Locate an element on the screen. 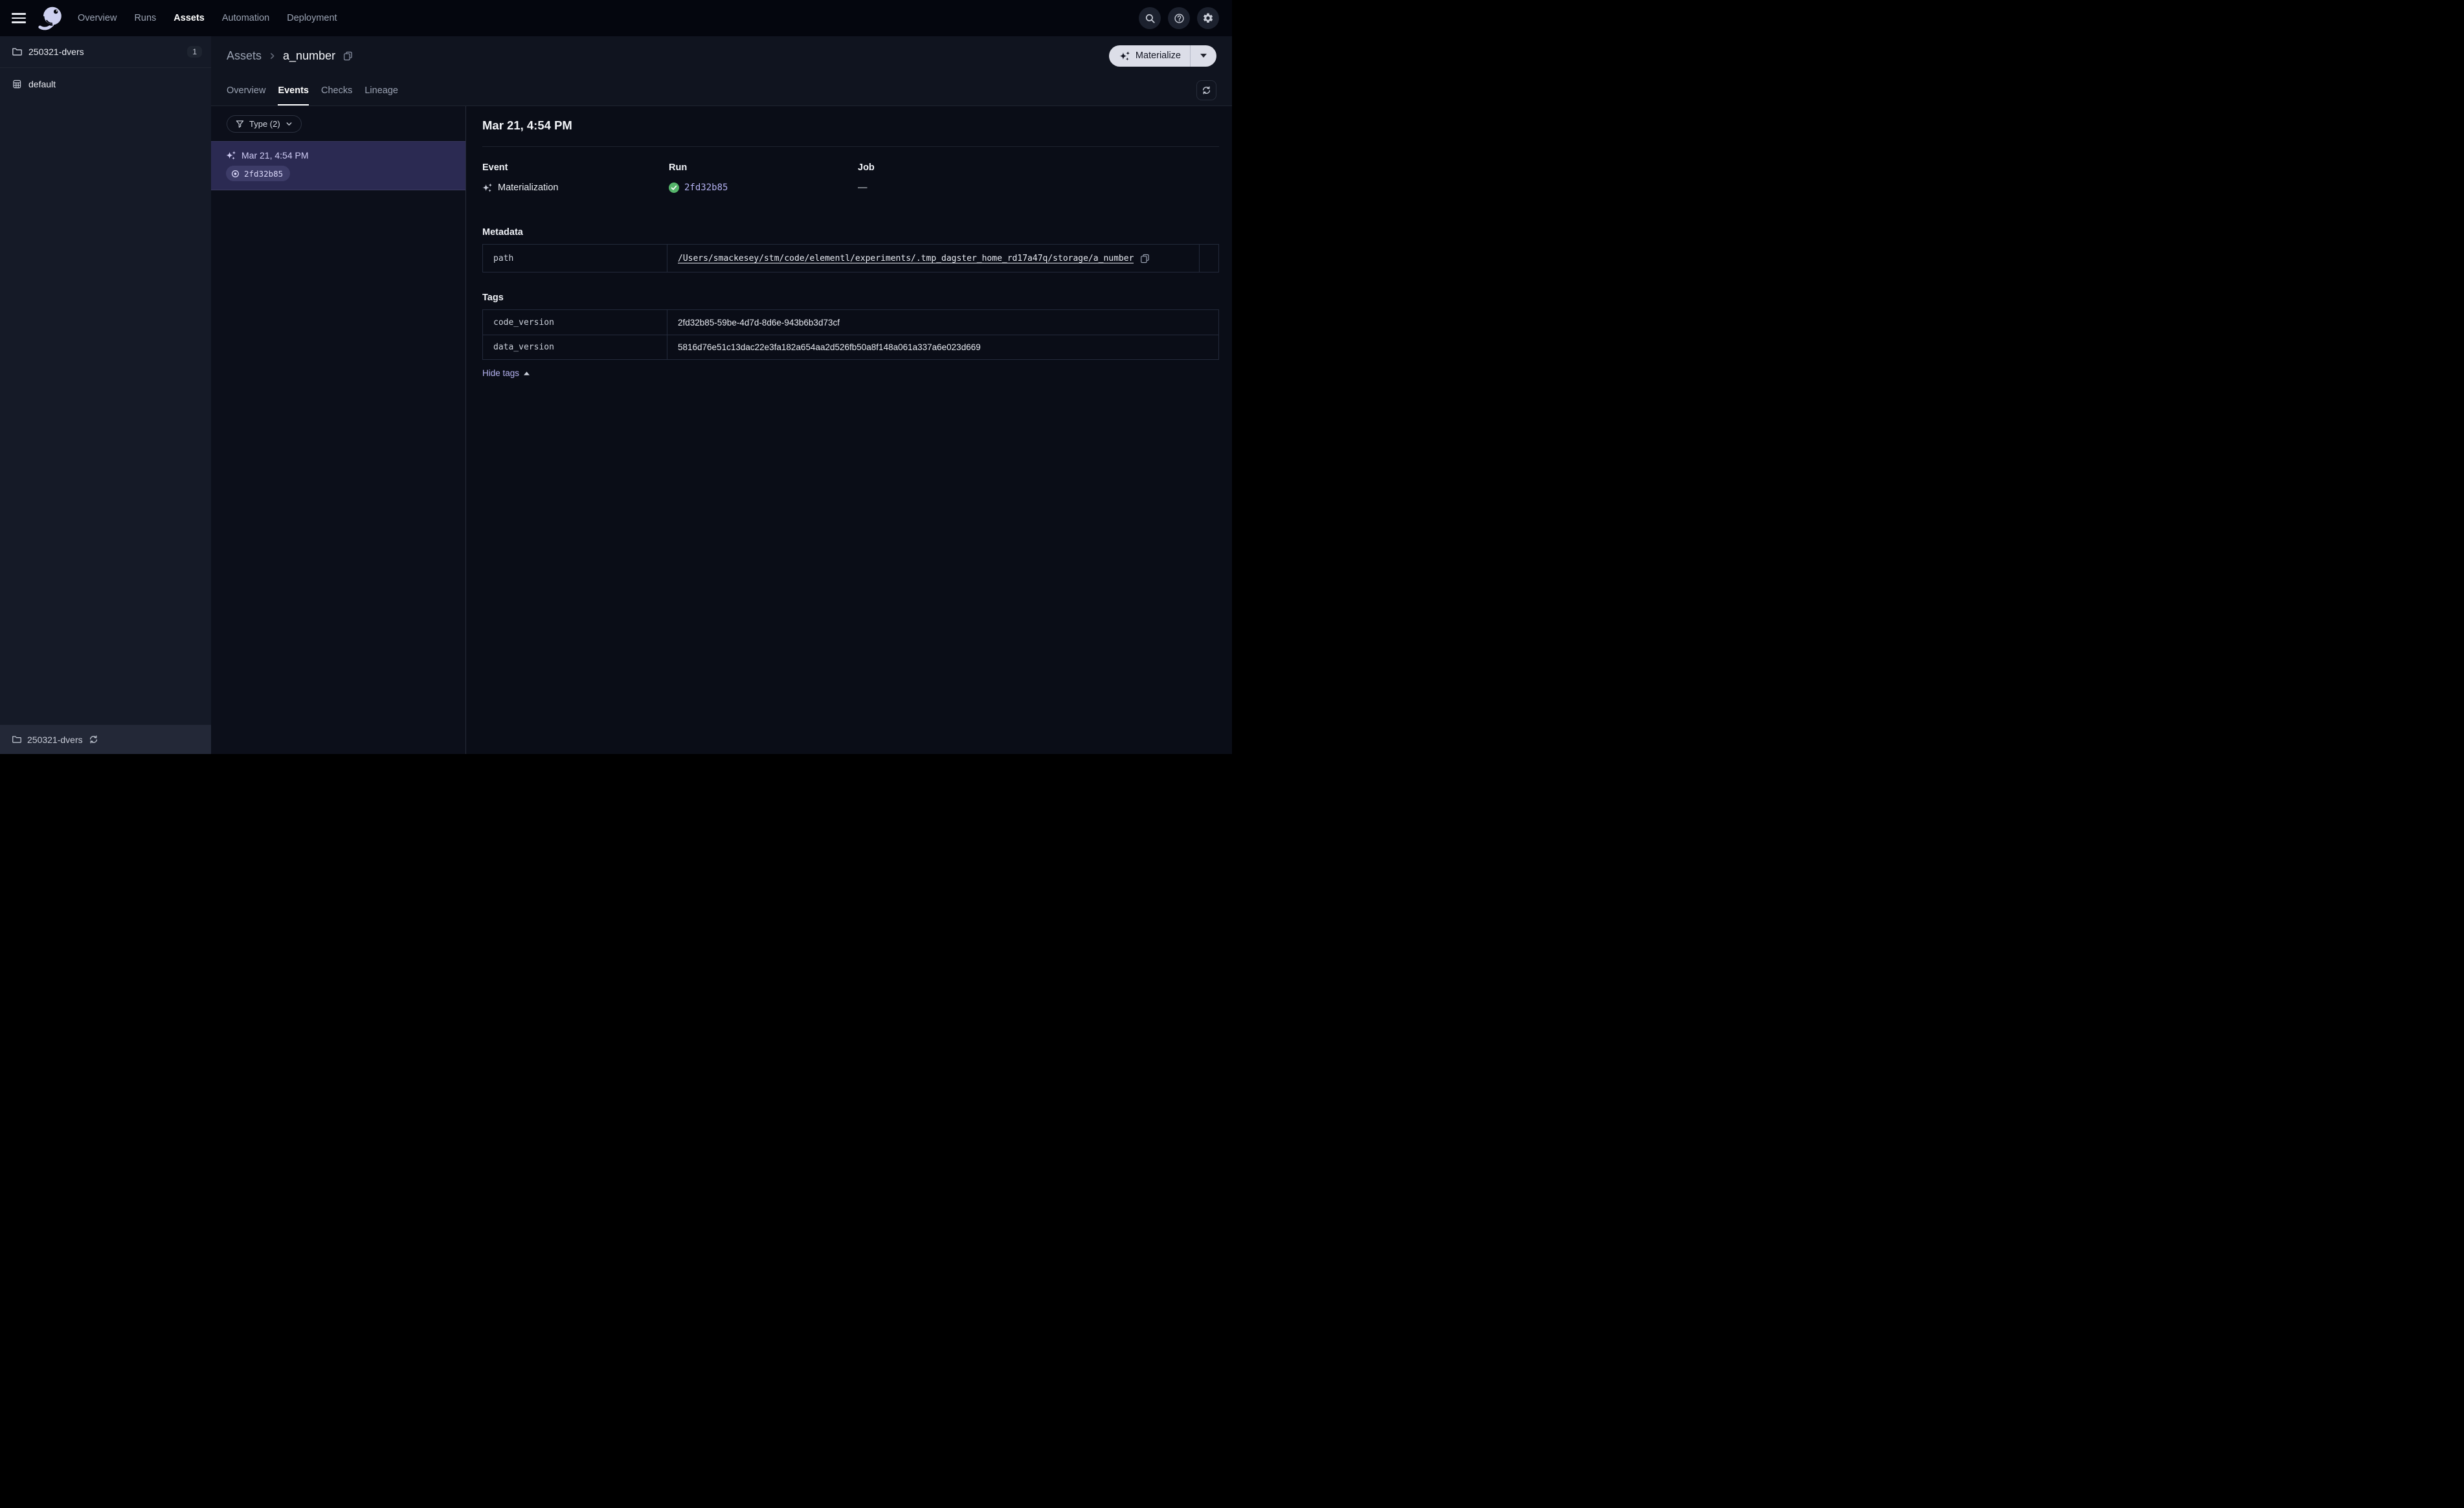 The image size is (2464, 1508). nav-item-runs: Runs is located at coordinates (145, 18).